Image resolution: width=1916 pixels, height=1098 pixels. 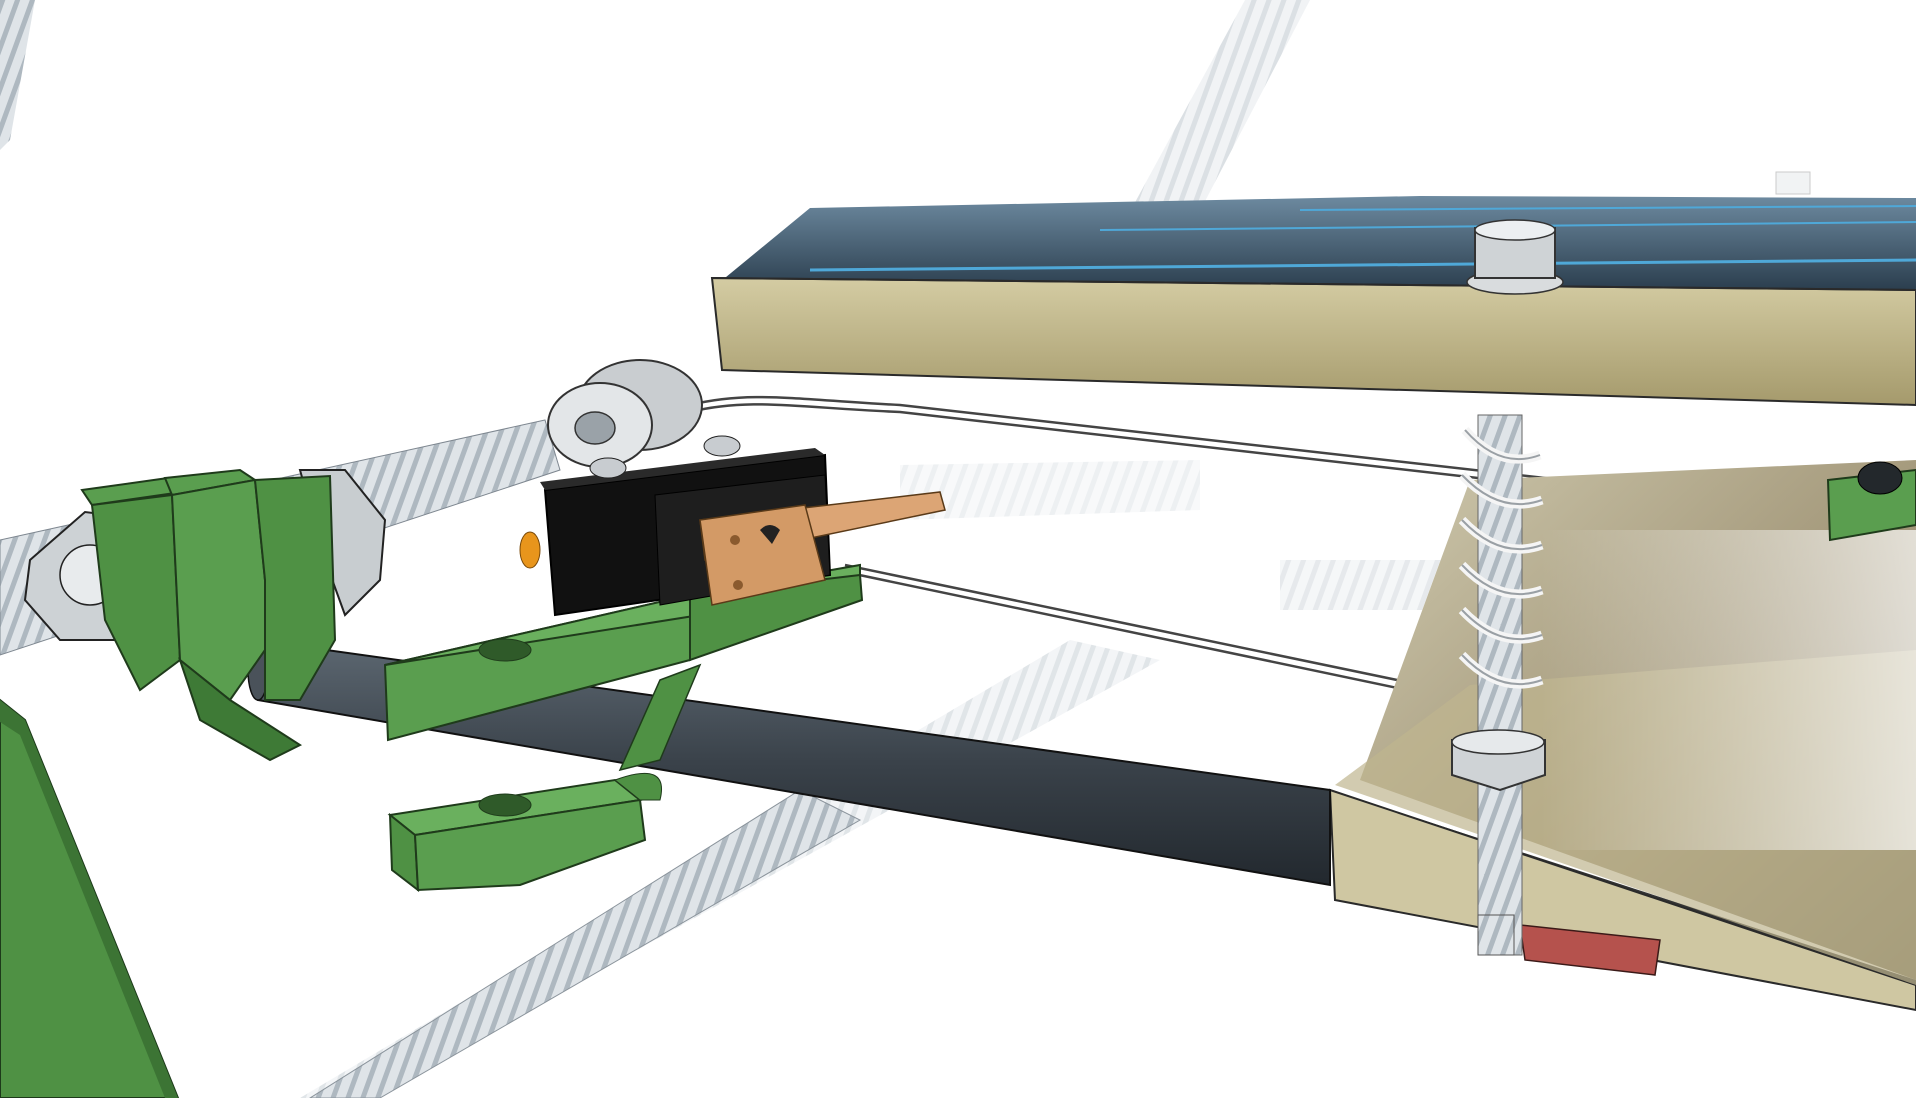 I want to click on rod-holder-foot, so click(x=524, y=832).